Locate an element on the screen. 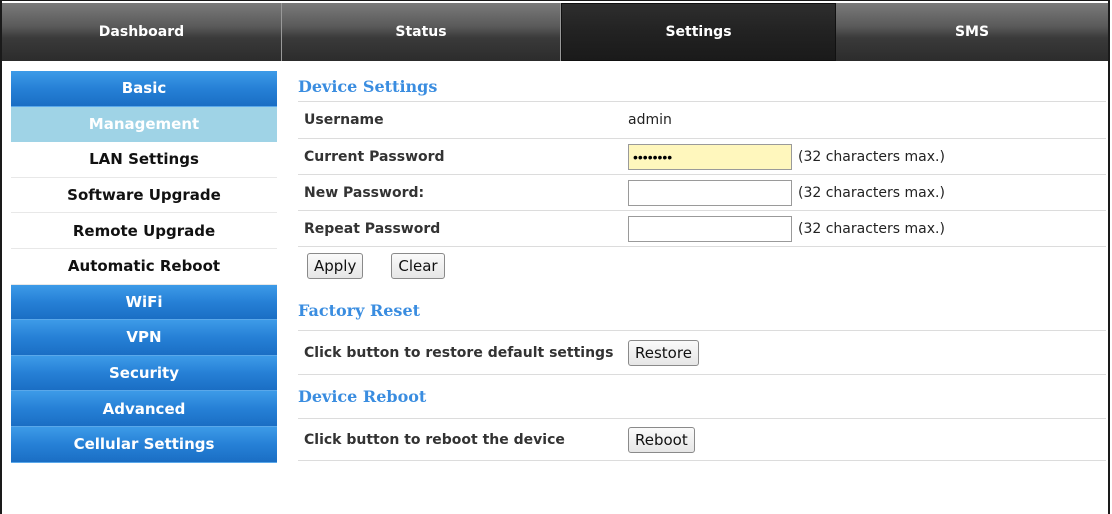  tab-settings: Settings is located at coordinates (698, 32).